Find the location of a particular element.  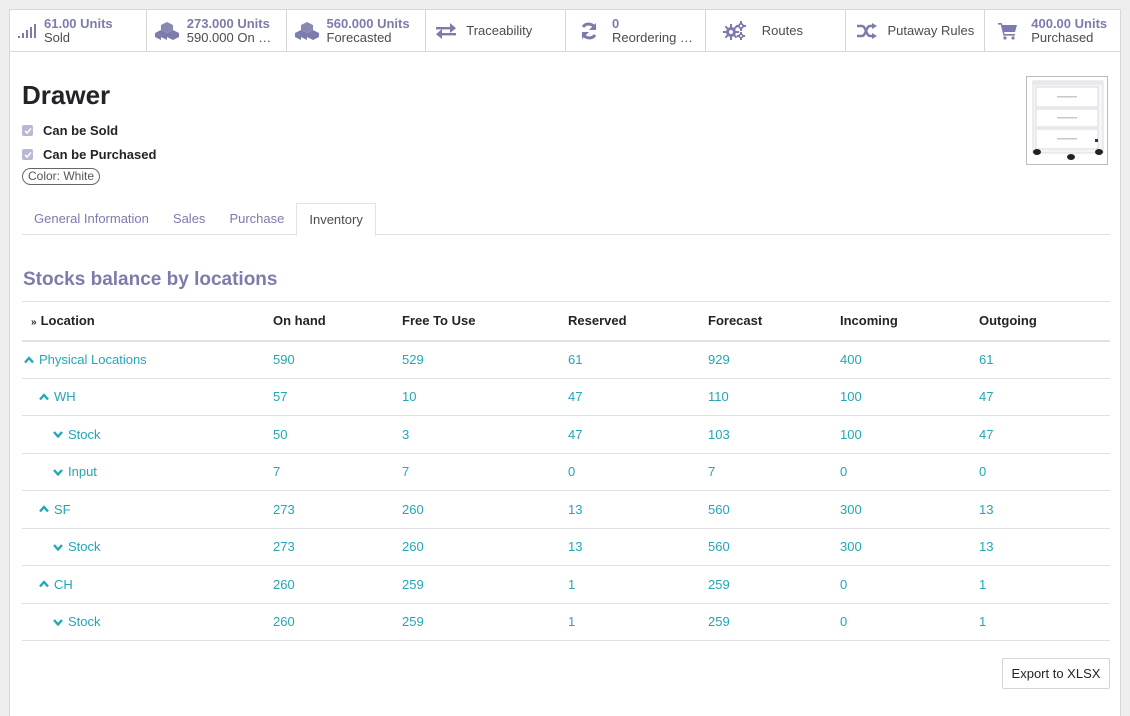

location-cell: WH is located at coordinates (147, 397).